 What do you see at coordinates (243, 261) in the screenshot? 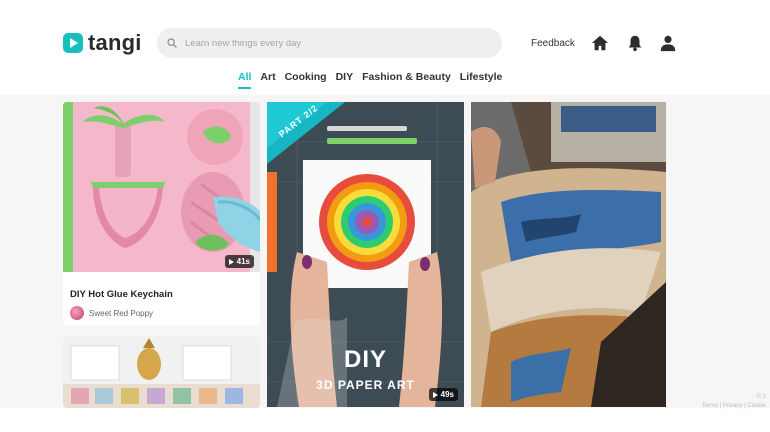
I see `duration-text: 41s` at bounding box center [243, 261].